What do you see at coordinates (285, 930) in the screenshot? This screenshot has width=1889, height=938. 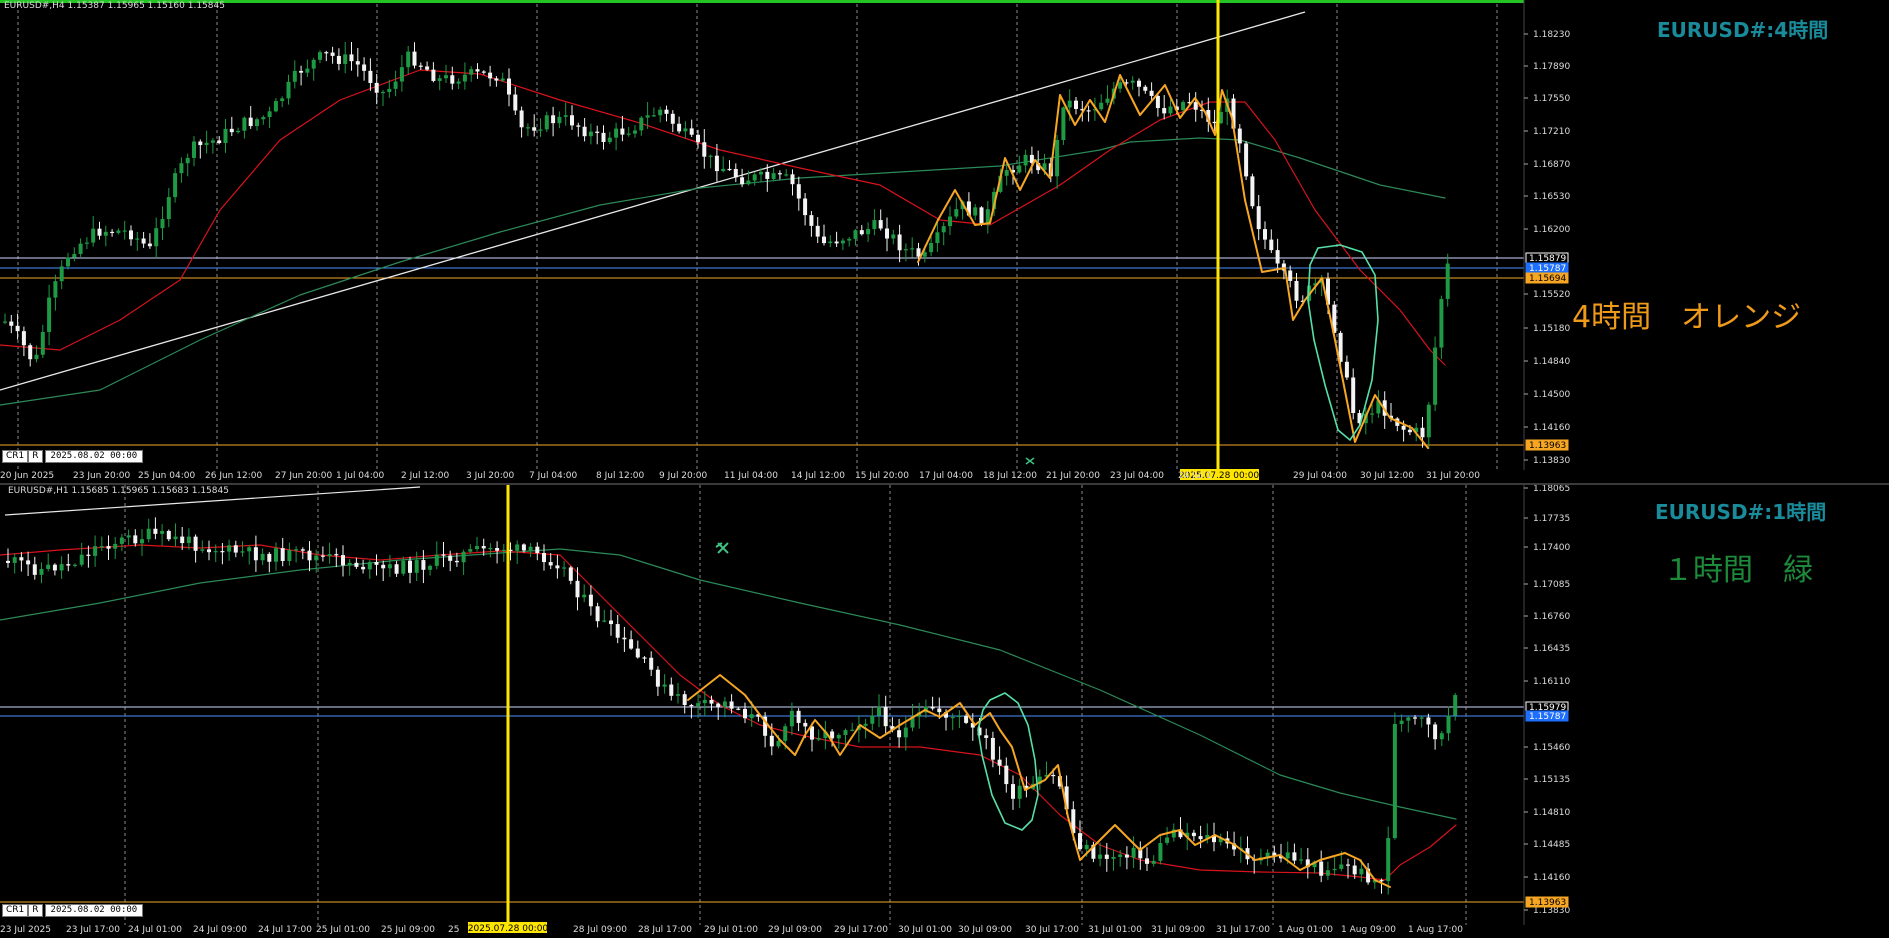 I see `h1-x-tick: 24 Jul 17:00` at bounding box center [285, 930].